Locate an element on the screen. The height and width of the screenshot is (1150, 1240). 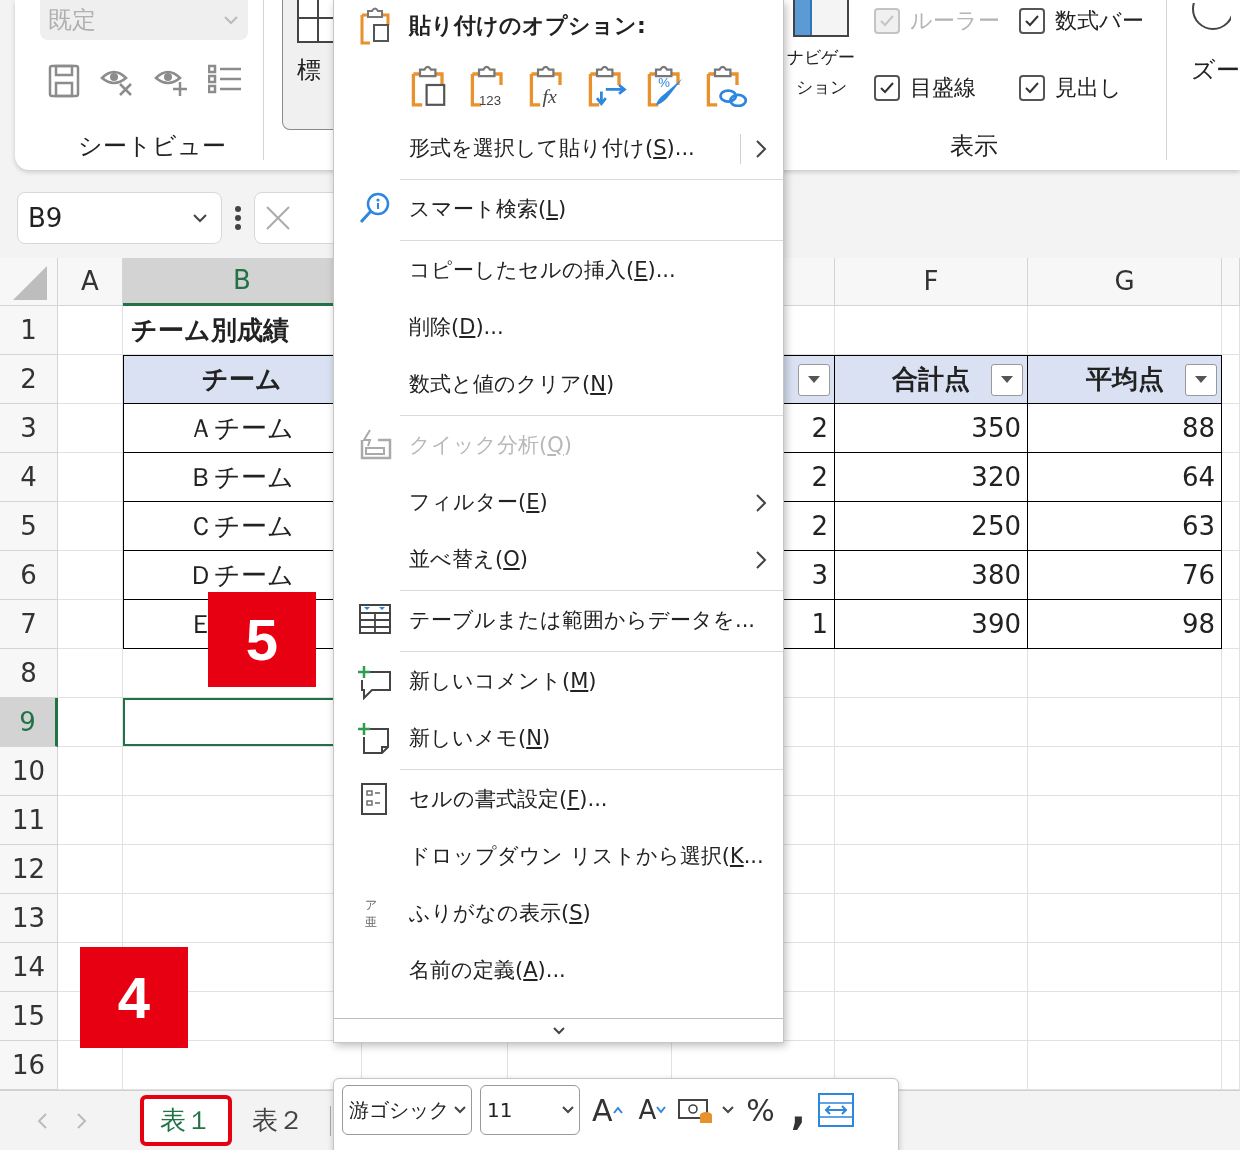
list-icon is located at coordinates (225, 79).